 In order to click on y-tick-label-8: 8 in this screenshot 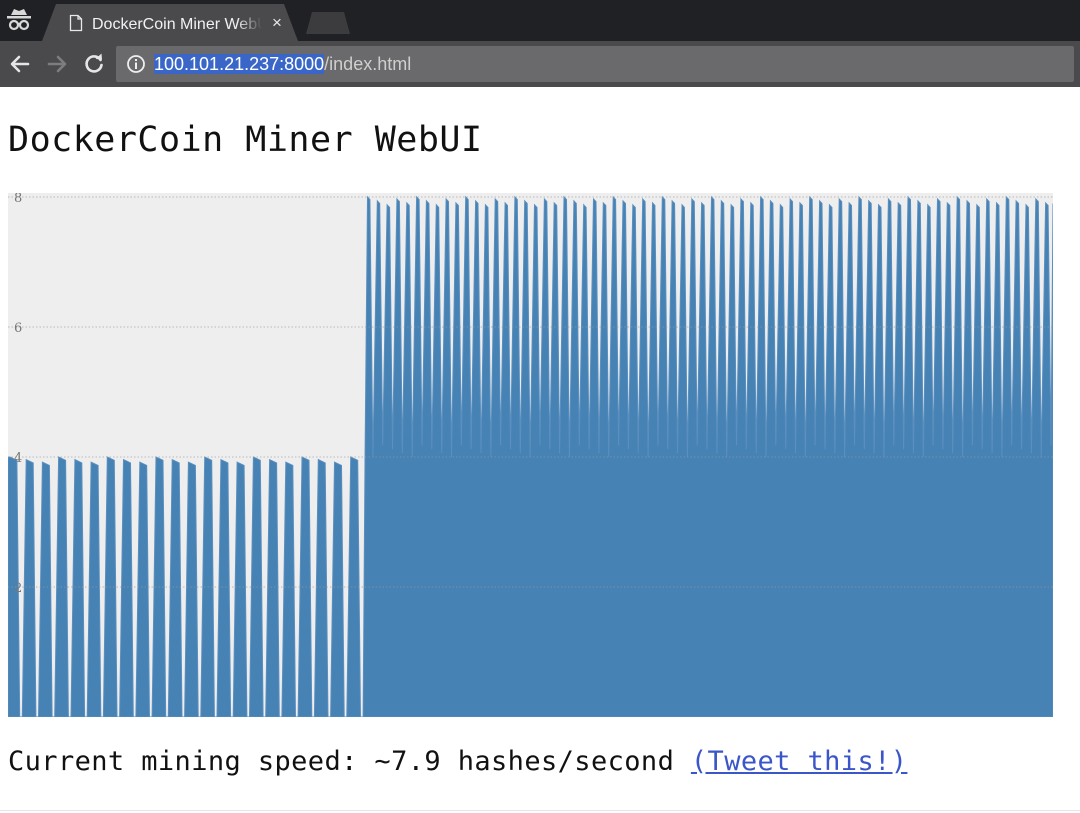, I will do `click(18, 199)`.